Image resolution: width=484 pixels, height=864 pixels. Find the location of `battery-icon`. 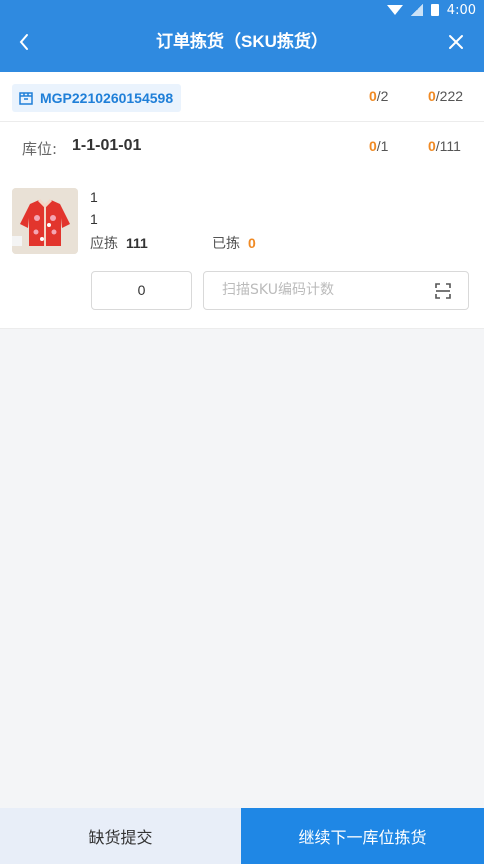

battery-icon is located at coordinates (434, 10).